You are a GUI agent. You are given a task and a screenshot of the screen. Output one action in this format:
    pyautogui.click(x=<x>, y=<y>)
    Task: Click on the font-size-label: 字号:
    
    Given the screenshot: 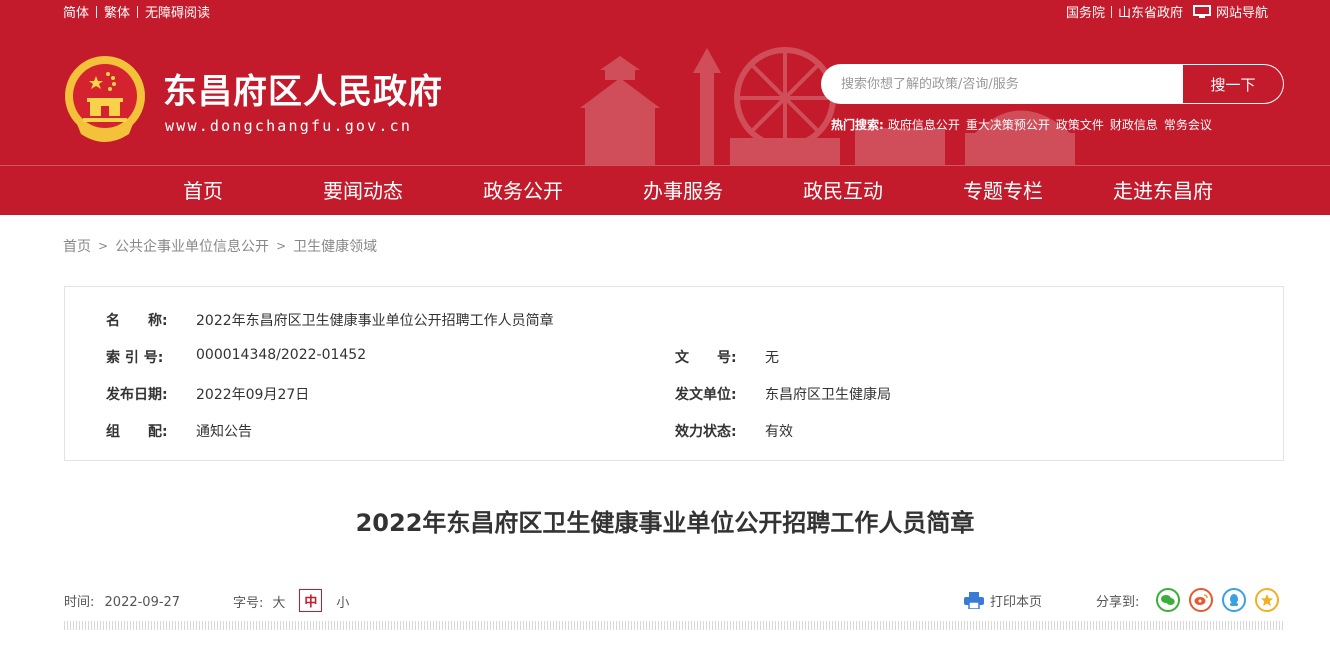 What is the action you would take?
    pyautogui.click(x=248, y=603)
    